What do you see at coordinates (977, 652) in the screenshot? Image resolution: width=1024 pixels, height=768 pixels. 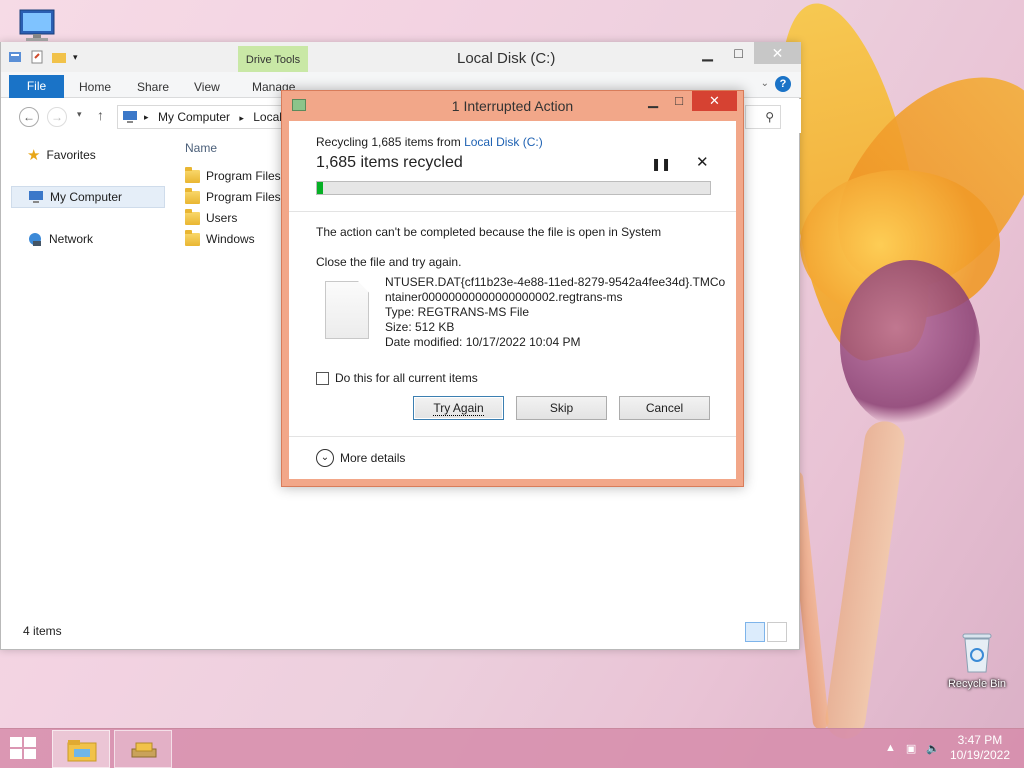 I see `recycle-bin-icon` at bounding box center [977, 652].